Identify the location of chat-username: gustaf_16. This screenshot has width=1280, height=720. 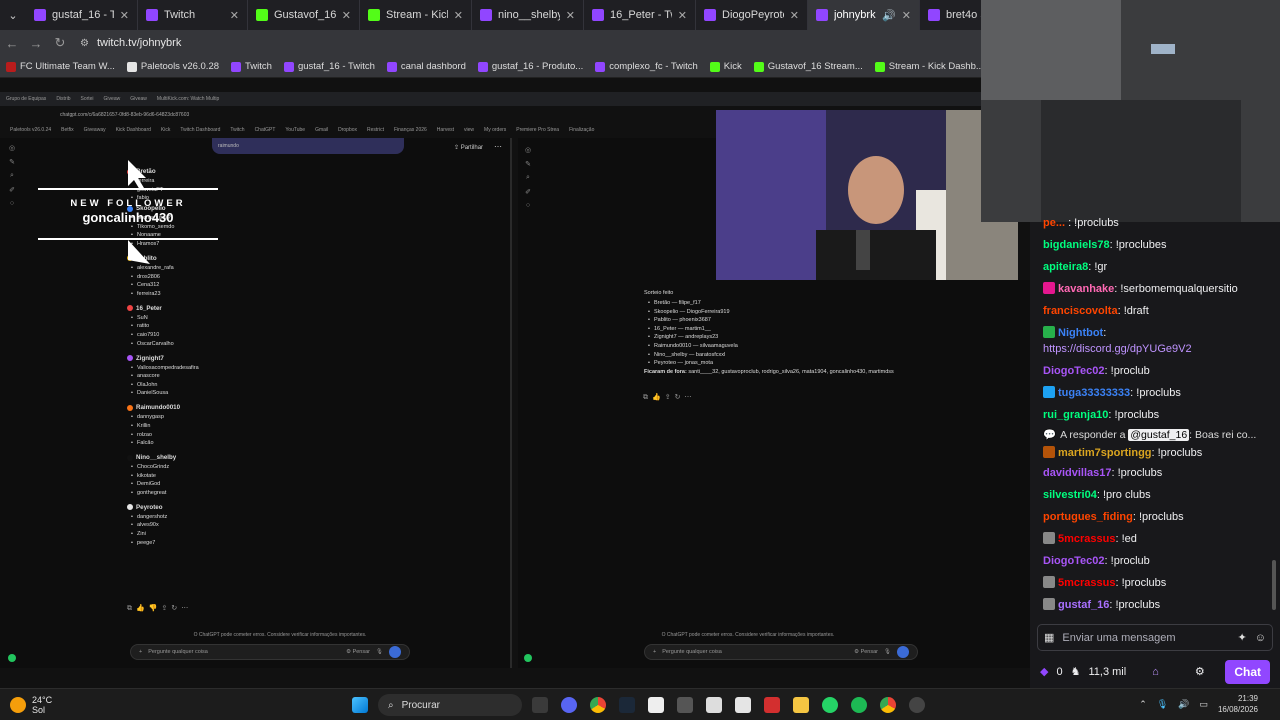
(1083, 605).